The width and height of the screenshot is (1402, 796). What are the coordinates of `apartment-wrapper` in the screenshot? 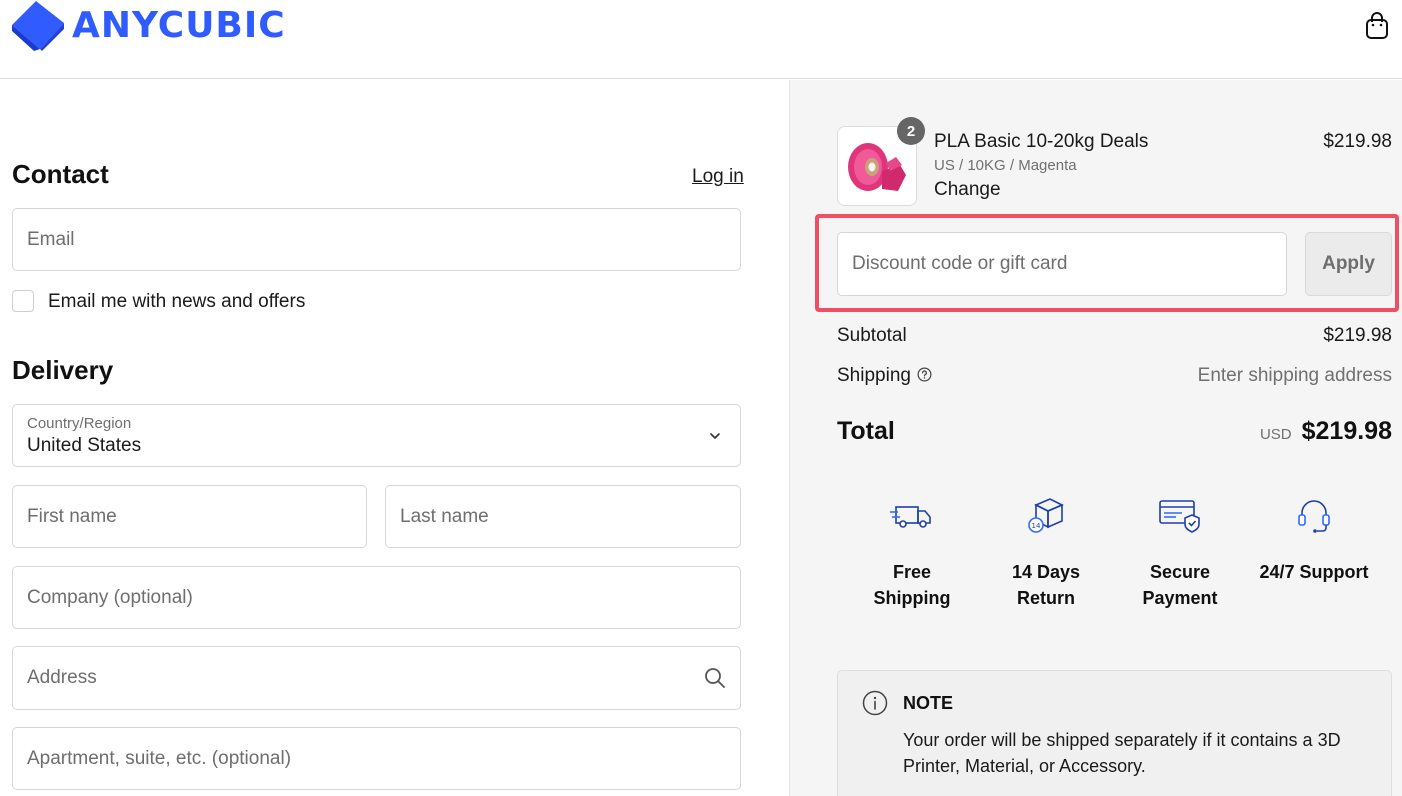 It's located at (376, 758).